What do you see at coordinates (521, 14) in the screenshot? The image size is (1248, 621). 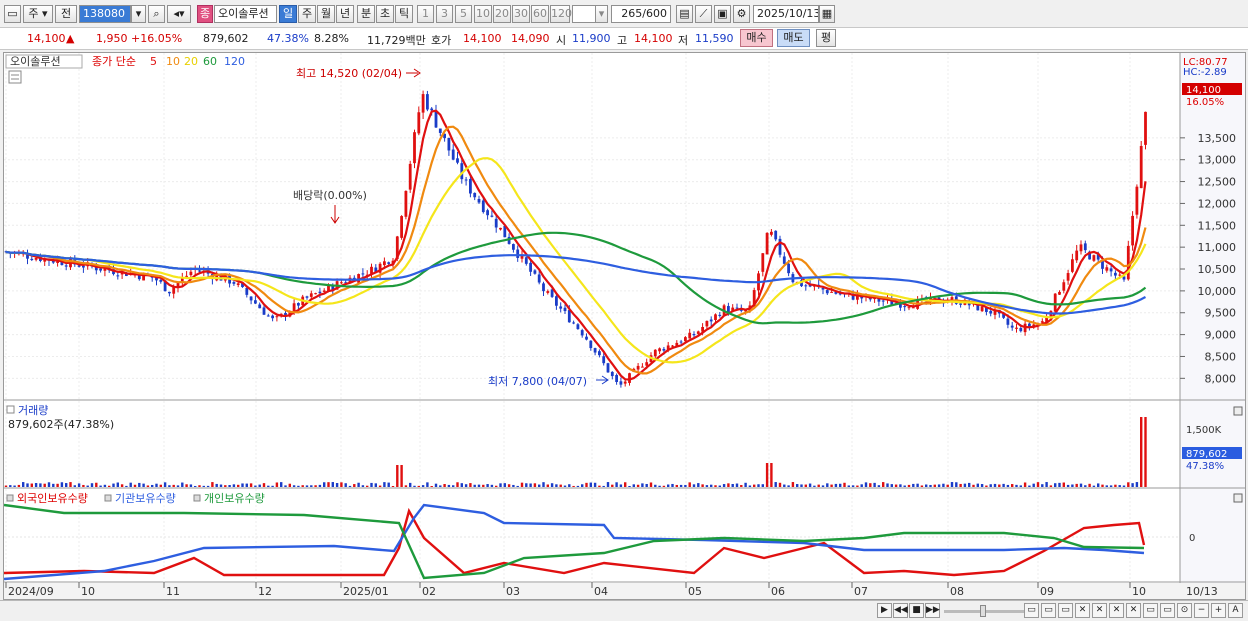 I see `minute-30-button: 30` at bounding box center [521, 14].